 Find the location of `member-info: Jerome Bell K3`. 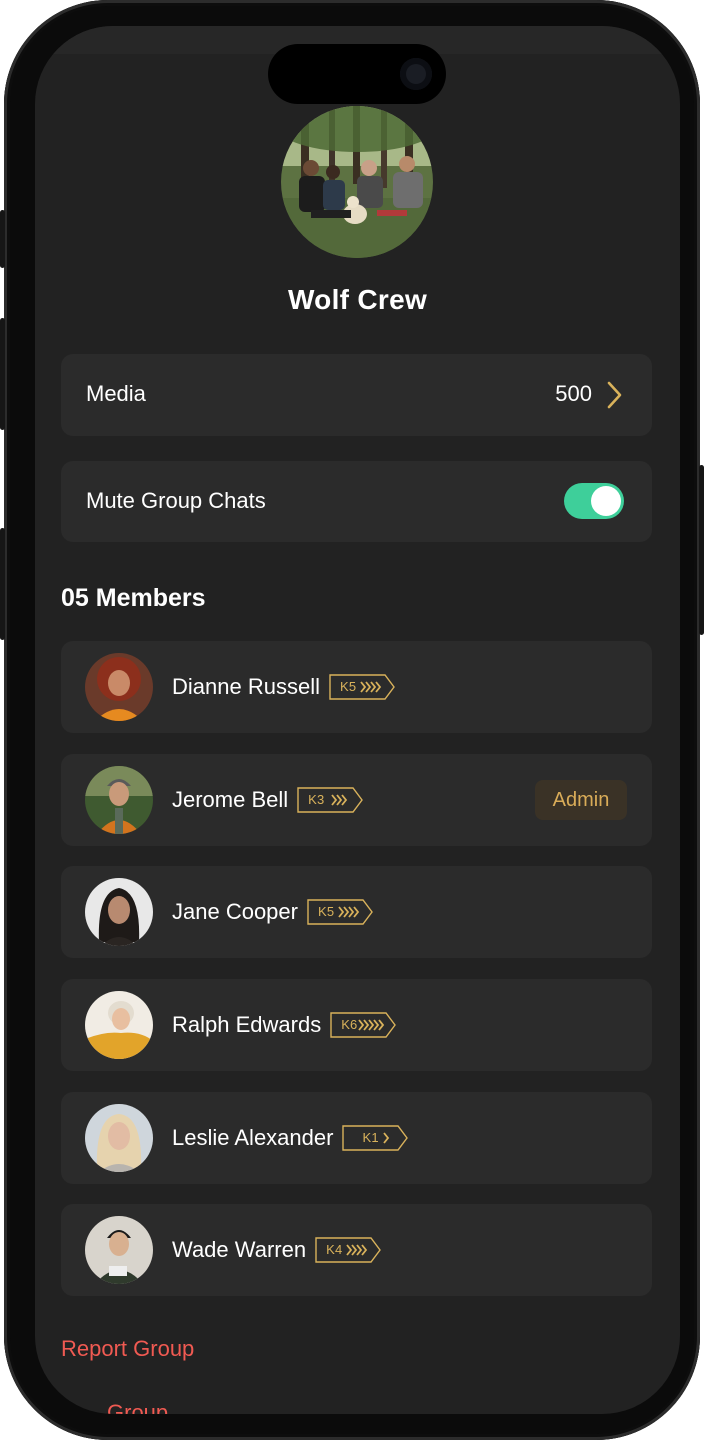

member-info: Jerome Bell K3 is located at coordinates (268, 800).